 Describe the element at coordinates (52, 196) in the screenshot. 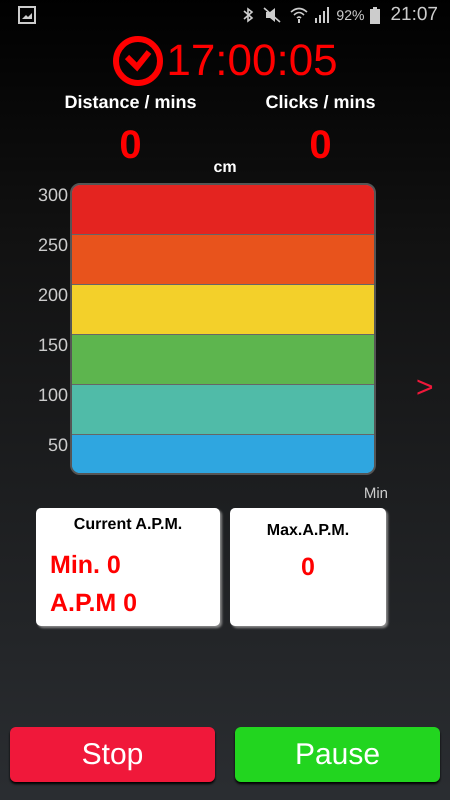

I see `axis-tick: 300` at that location.